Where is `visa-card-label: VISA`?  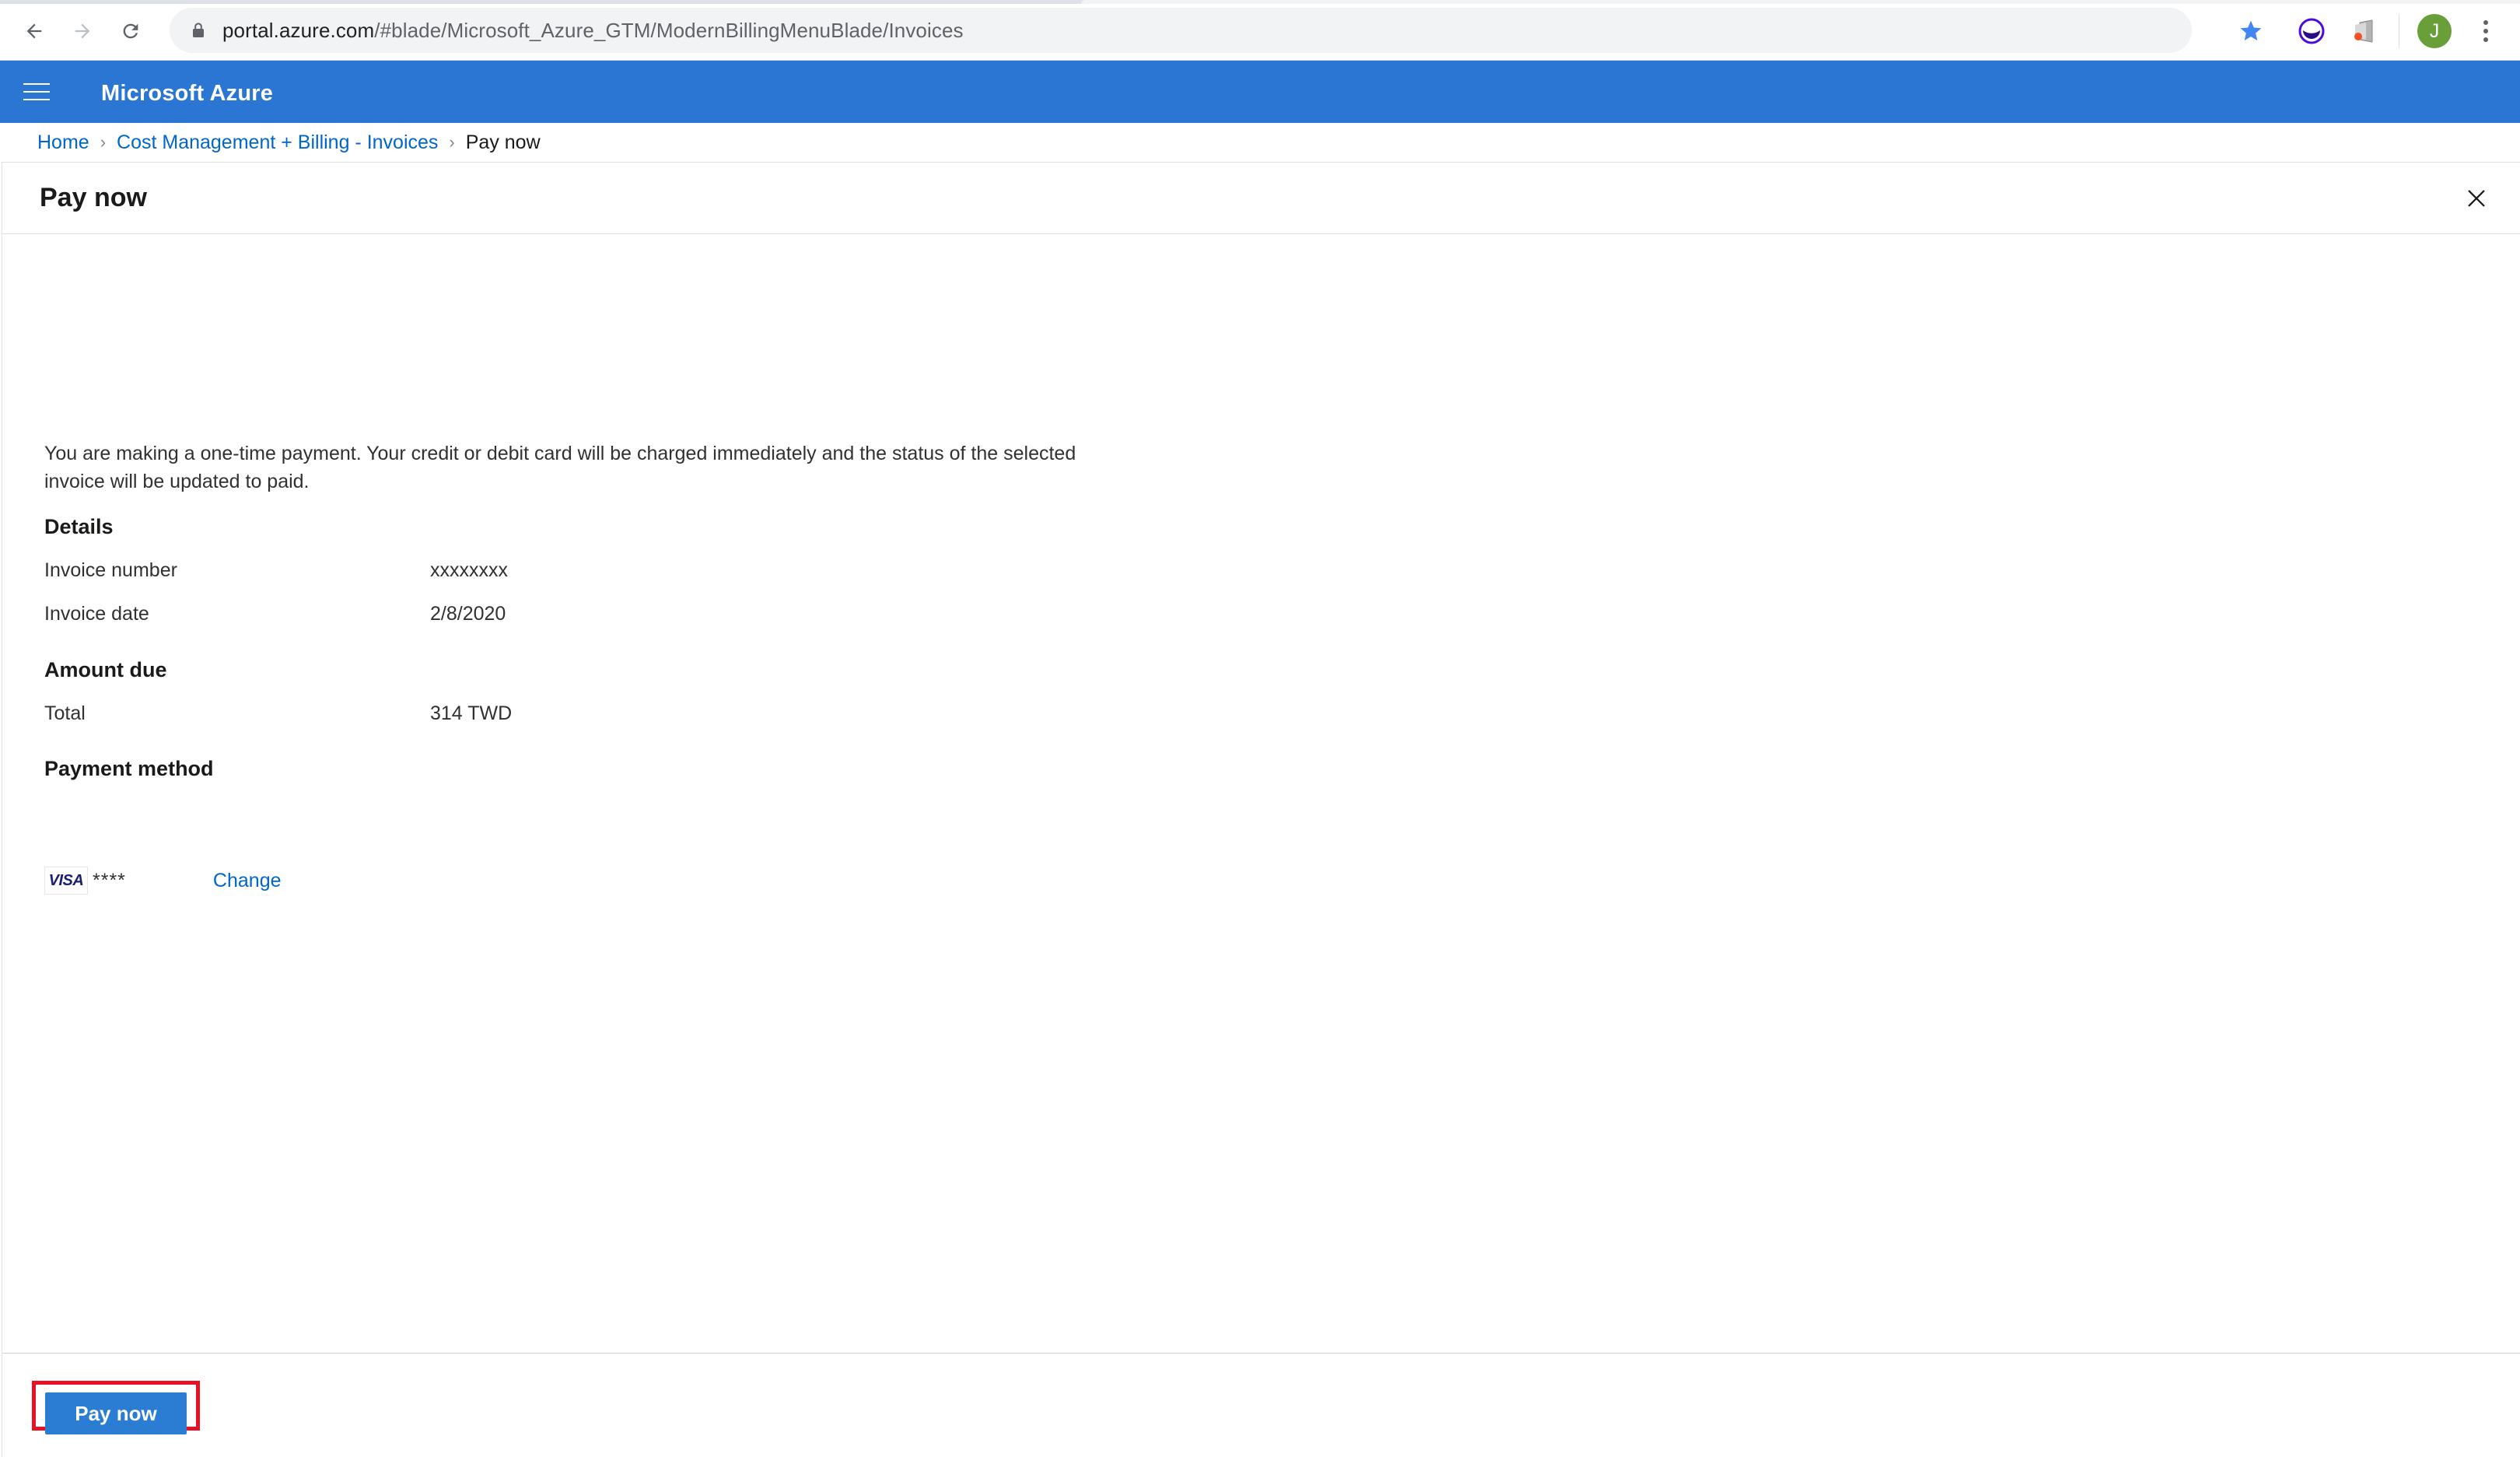
visa-card-label: VISA is located at coordinates (66, 880).